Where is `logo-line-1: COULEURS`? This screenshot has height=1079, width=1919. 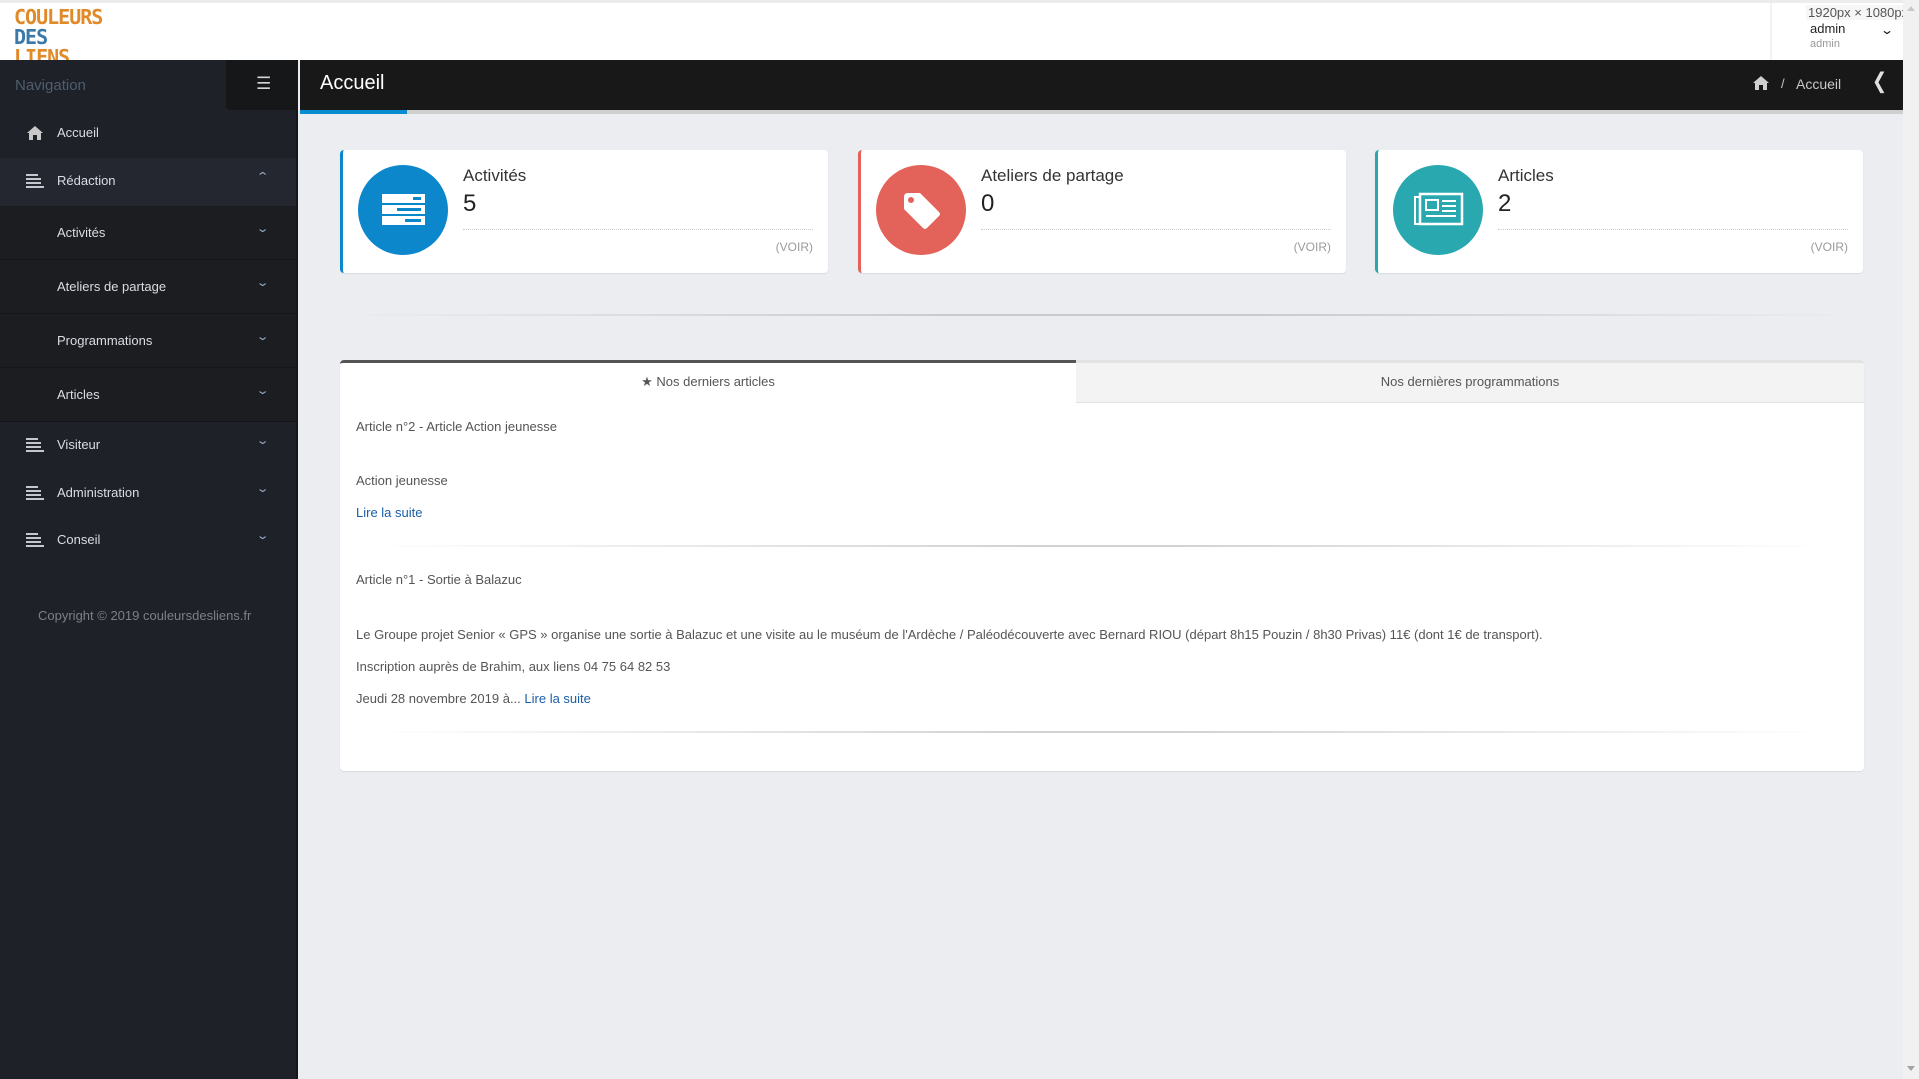 logo-line-1: COULEURS is located at coordinates (58, 17).